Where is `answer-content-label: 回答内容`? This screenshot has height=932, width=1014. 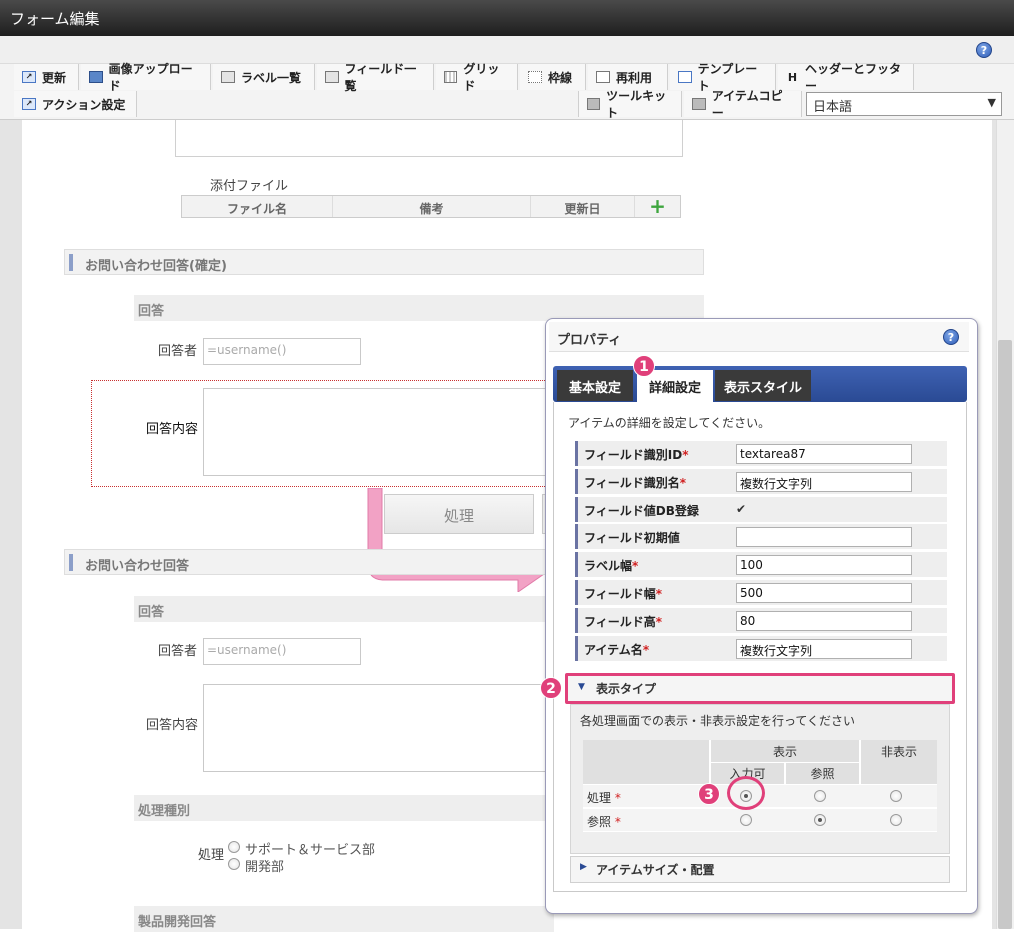
answer-content-label: 回答内容 is located at coordinates (172, 429).